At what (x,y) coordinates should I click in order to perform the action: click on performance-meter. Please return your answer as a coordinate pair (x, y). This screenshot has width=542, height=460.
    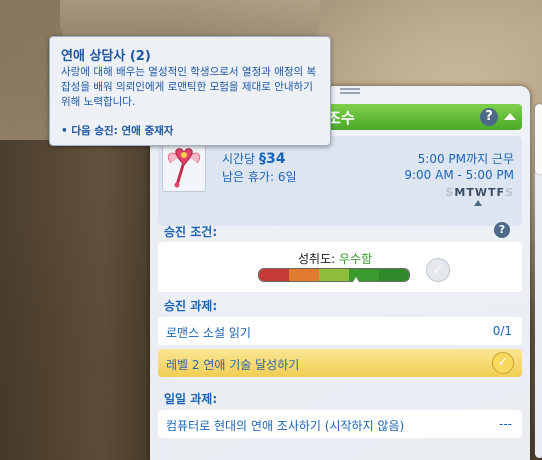
    Looking at the image, I should click on (334, 275).